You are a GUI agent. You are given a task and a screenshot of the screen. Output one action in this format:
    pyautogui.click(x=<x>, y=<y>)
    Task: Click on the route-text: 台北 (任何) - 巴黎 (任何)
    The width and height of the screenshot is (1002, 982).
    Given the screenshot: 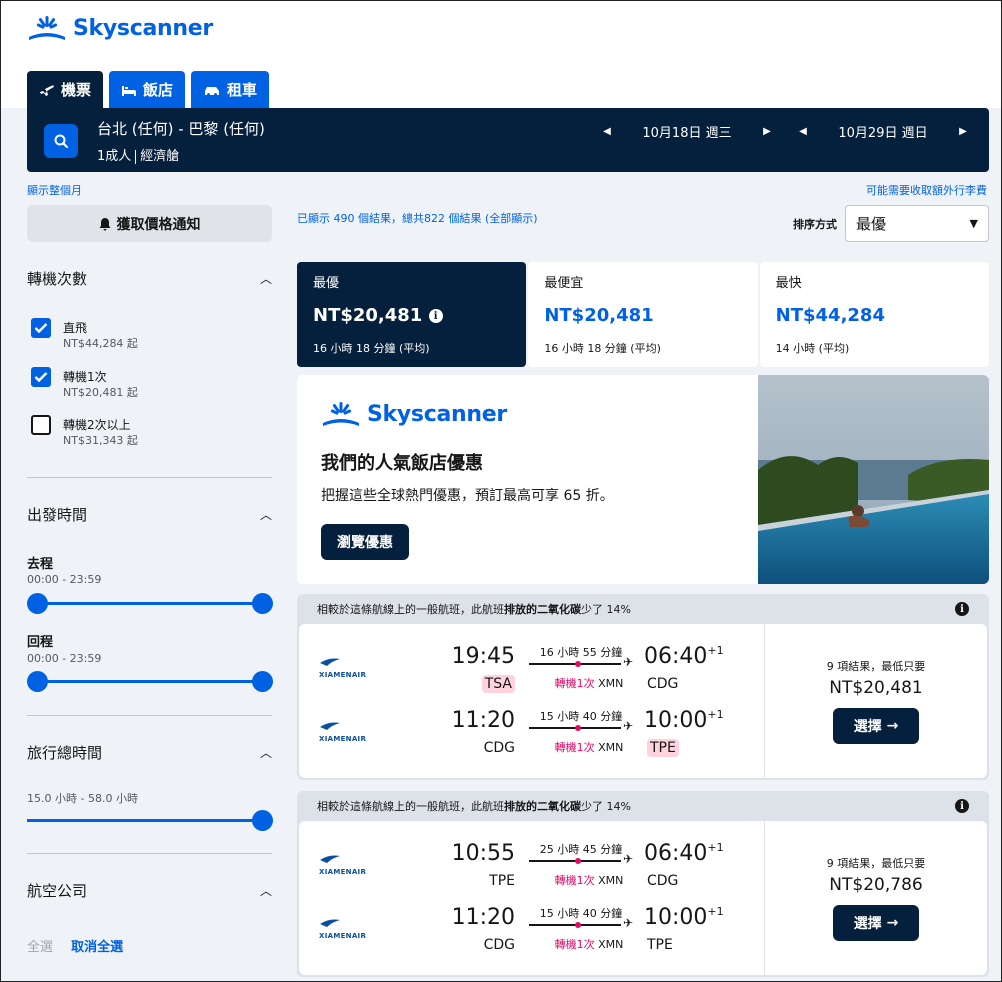 What is the action you would take?
    pyautogui.click(x=181, y=128)
    